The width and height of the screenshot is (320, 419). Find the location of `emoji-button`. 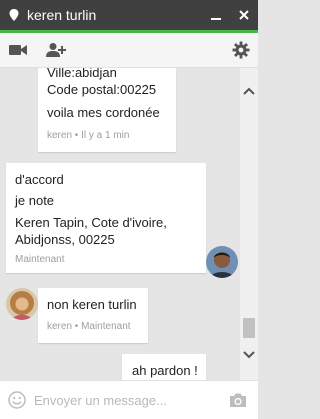

emoji-button is located at coordinates (17, 400).